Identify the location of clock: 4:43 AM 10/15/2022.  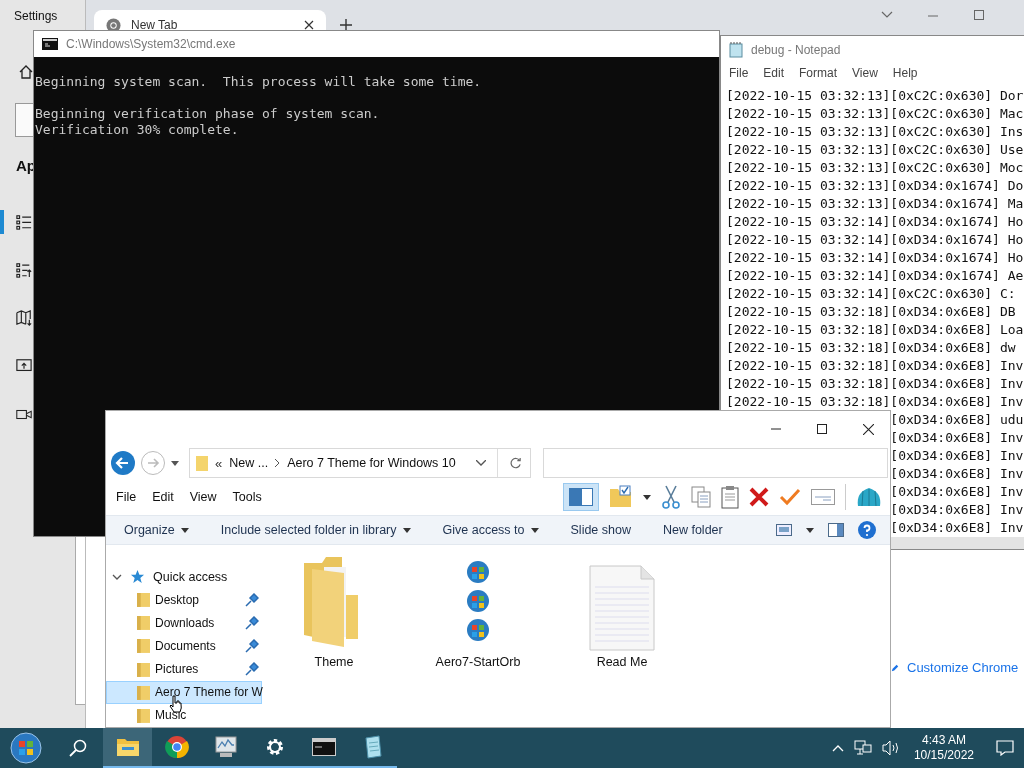
(943, 748).